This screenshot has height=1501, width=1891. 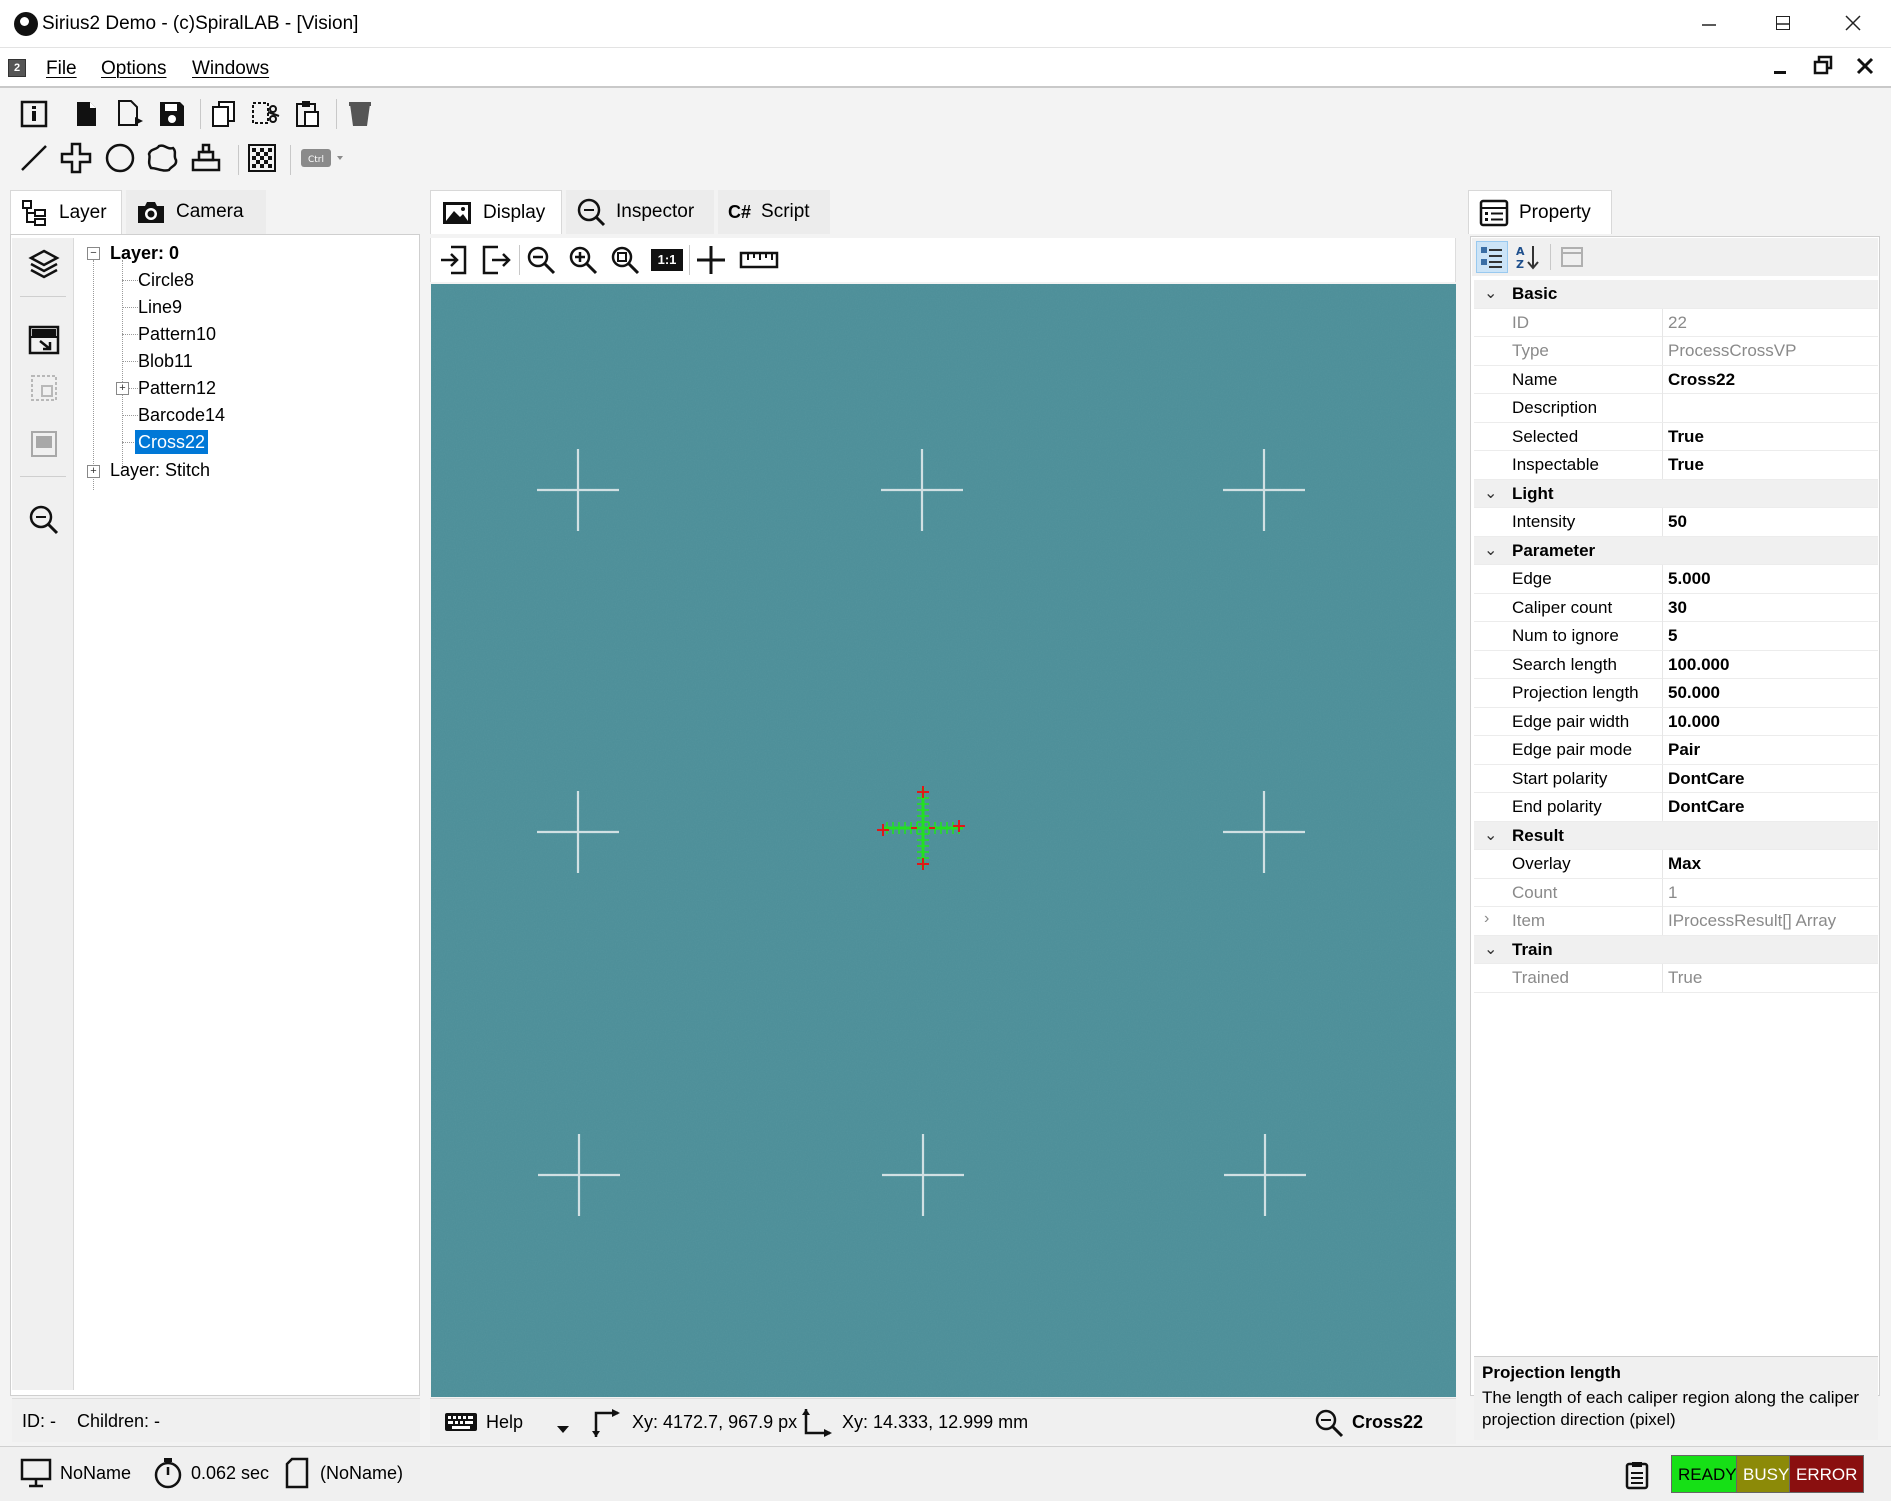 I want to click on help-dropdown, so click(x=461, y=1424).